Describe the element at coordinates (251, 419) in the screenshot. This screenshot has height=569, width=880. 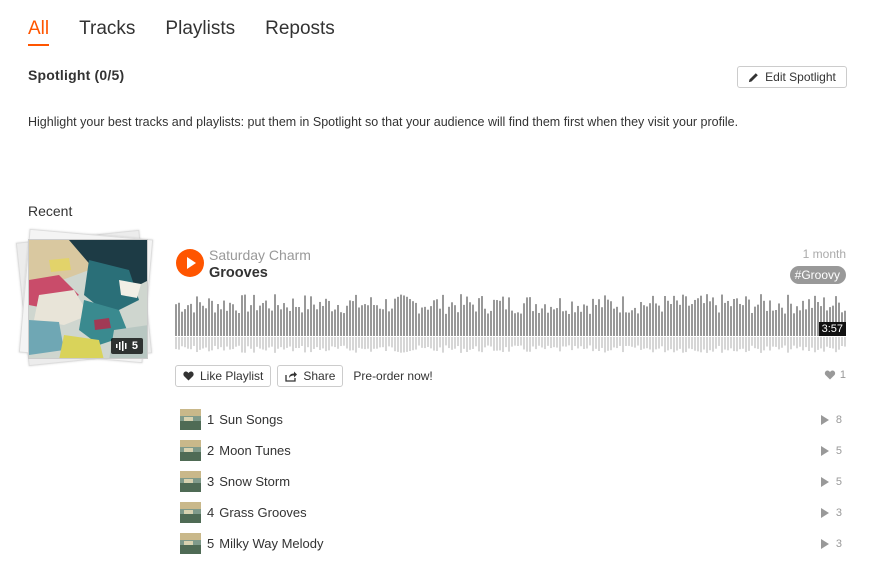
I see `track-name: Sun Songs` at that location.